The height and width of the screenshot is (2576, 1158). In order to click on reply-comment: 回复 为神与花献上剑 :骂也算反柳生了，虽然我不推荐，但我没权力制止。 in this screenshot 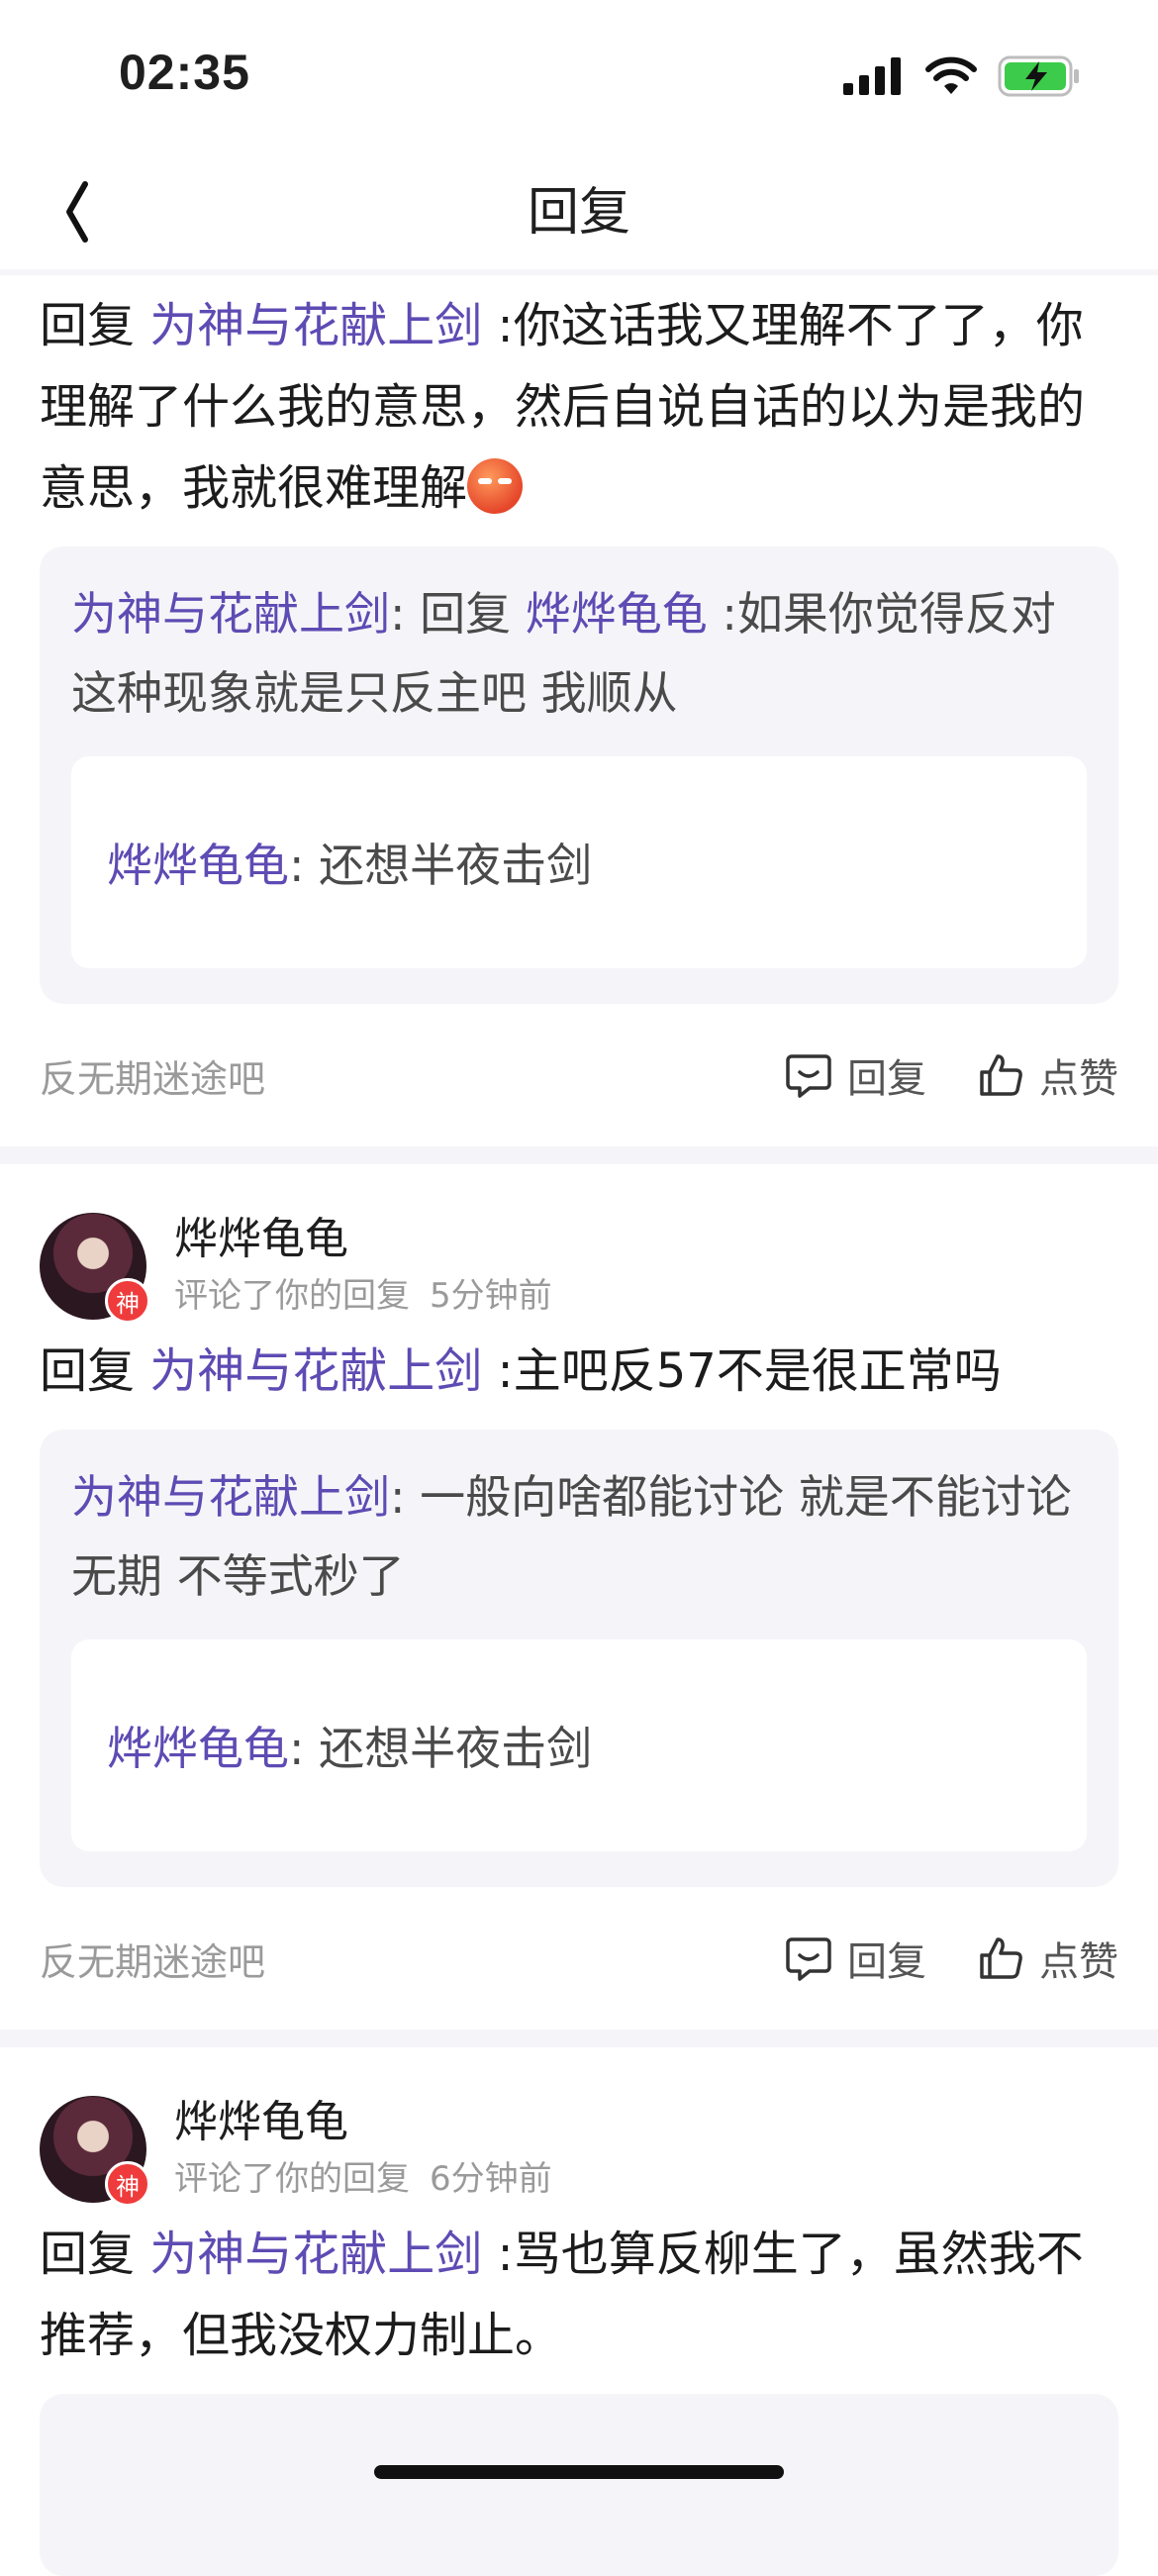, I will do `click(579, 2290)`.